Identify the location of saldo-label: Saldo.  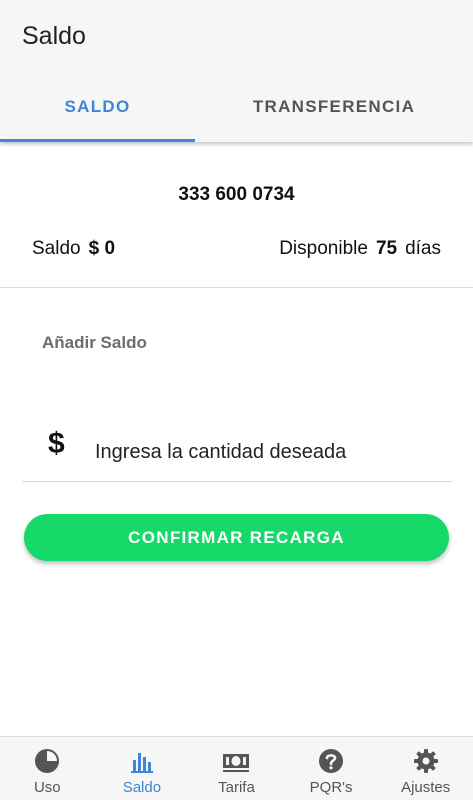
(56, 248).